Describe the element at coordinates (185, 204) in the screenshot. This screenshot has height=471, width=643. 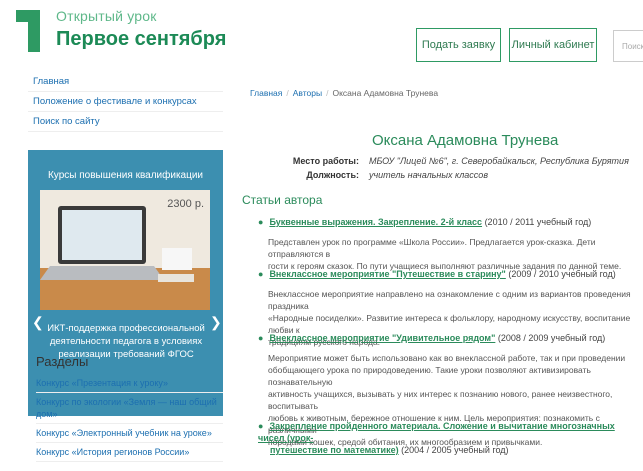
I see `promo-price: 2300 р.` at that location.